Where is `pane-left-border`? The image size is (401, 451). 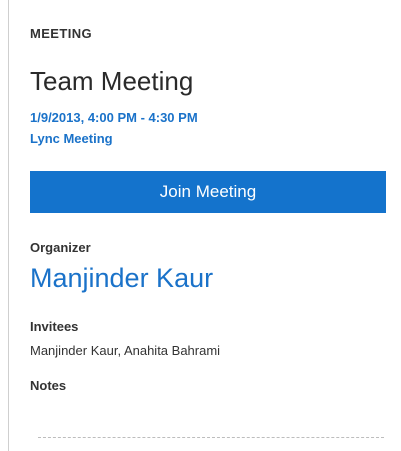
pane-left-border is located at coordinates (8, 225).